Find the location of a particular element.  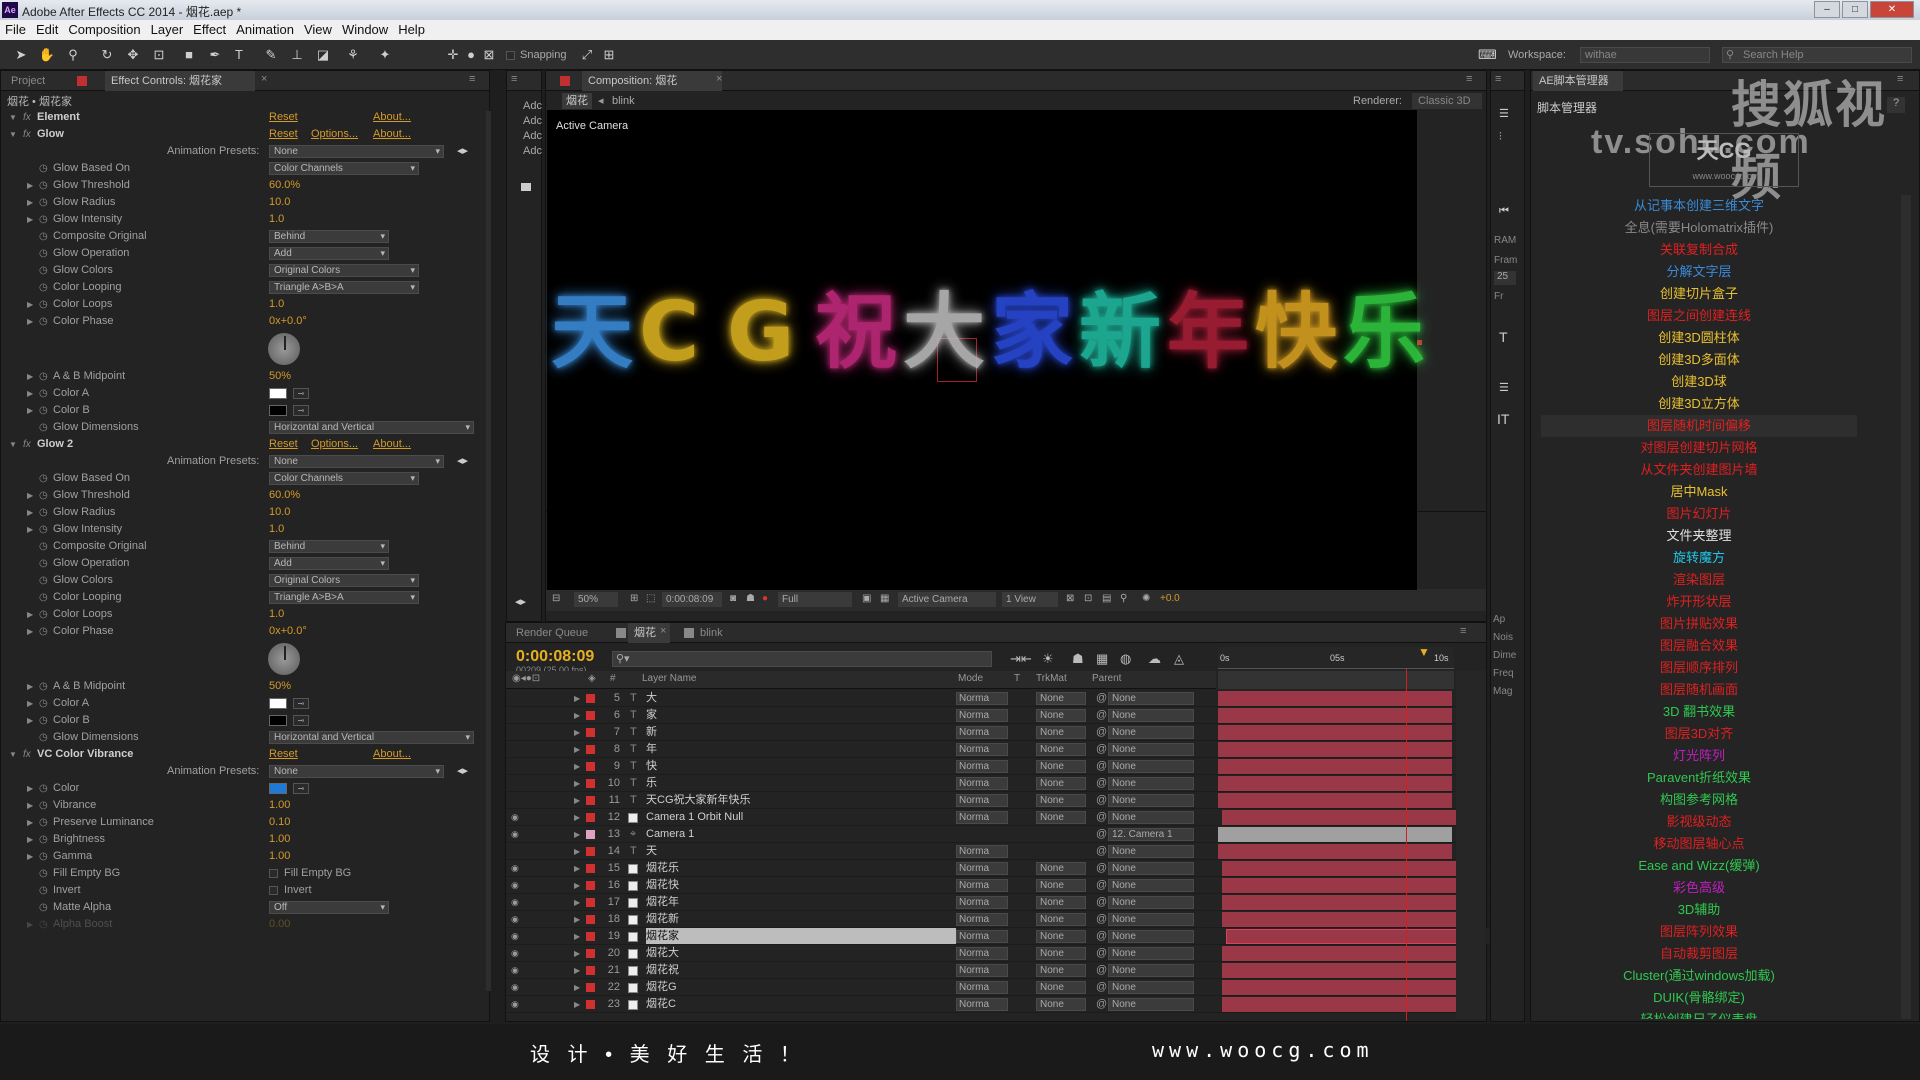

script-item: 创建3D多面体 is located at coordinates (1699, 360).